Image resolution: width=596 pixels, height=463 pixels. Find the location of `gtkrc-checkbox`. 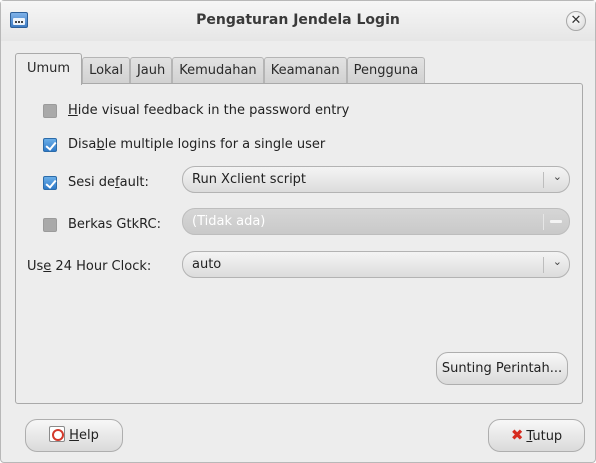

gtkrc-checkbox is located at coordinates (50, 224).